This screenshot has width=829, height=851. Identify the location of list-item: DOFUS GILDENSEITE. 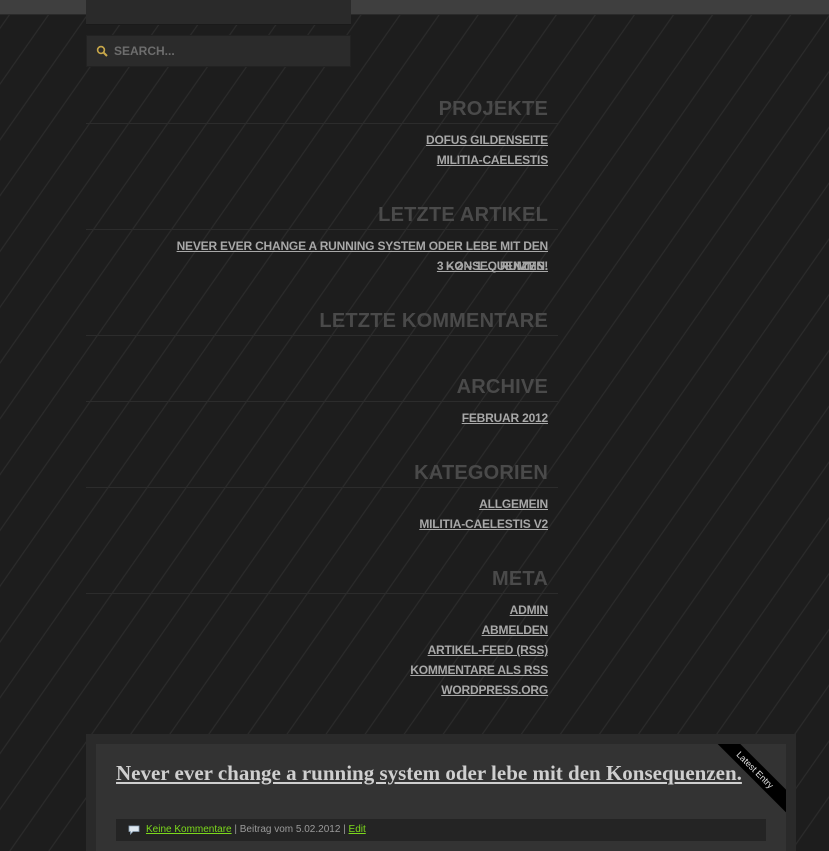
(317, 140).